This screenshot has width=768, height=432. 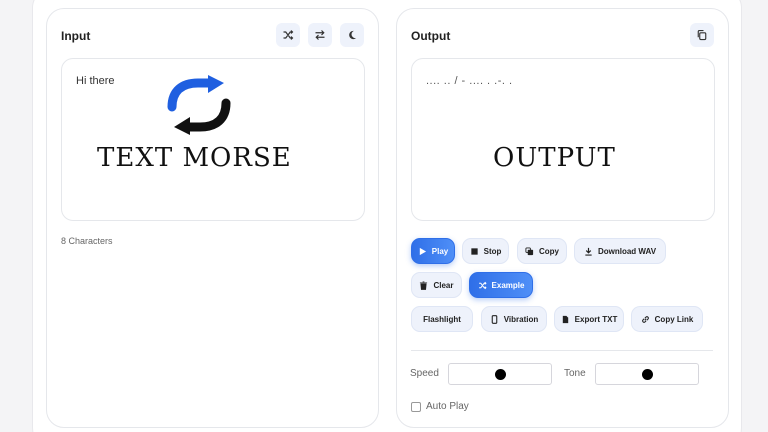 I want to click on stop-button: Stop, so click(x=485, y=251).